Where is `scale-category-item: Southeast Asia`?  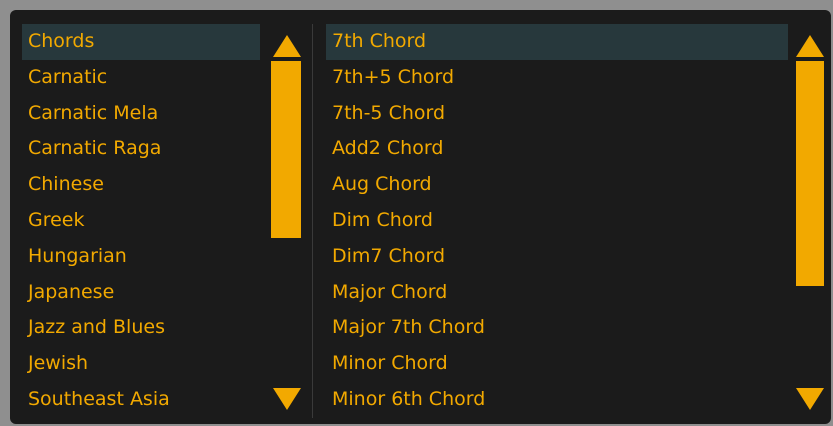 scale-category-item: Southeast Asia is located at coordinates (141, 400).